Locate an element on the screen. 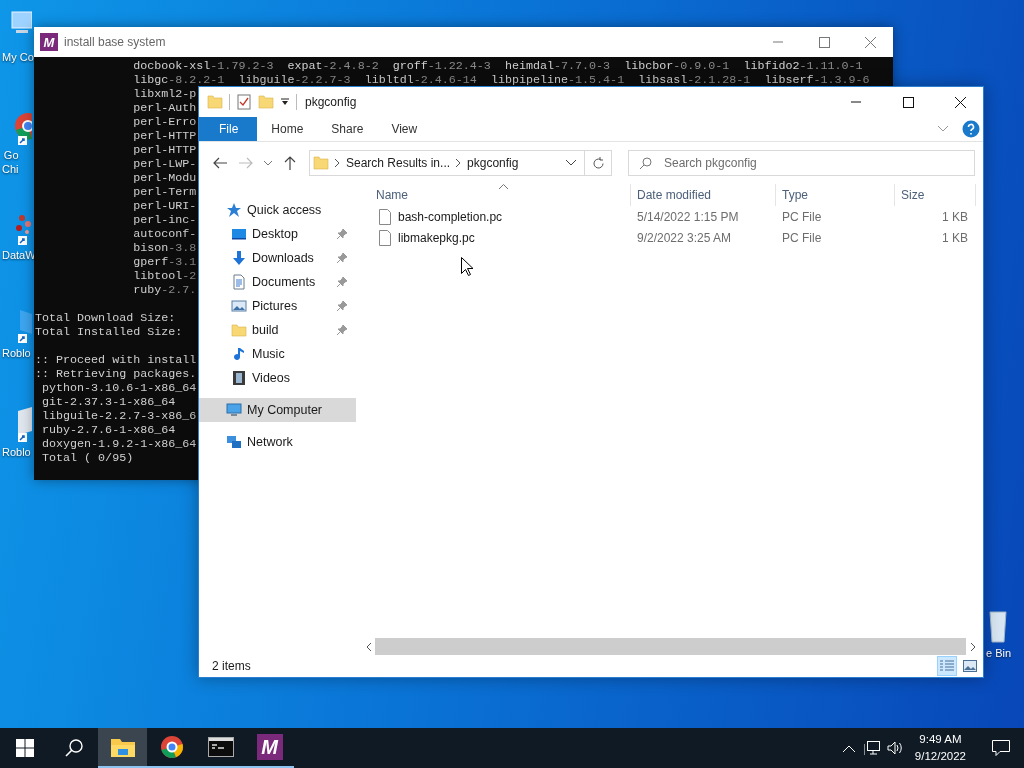 Image resolution: width=1024 pixels, height=768 pixels. help-icon is located at coordinates (971, 129).